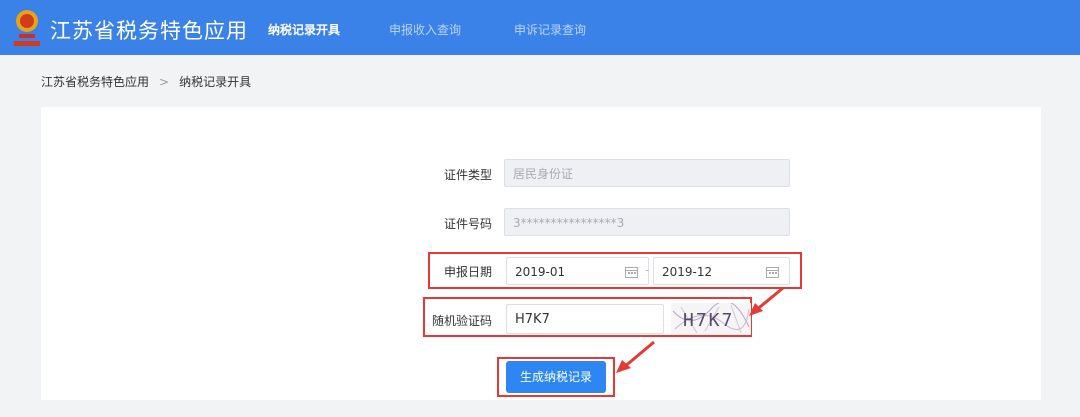 Image resolution: width=1080 pixels, height=417 pixels. What do you see at coordinates (149, 31) in the screenshot?
I see `app-title: 江苏省税务特色应用` at bounding box center [149, 31].